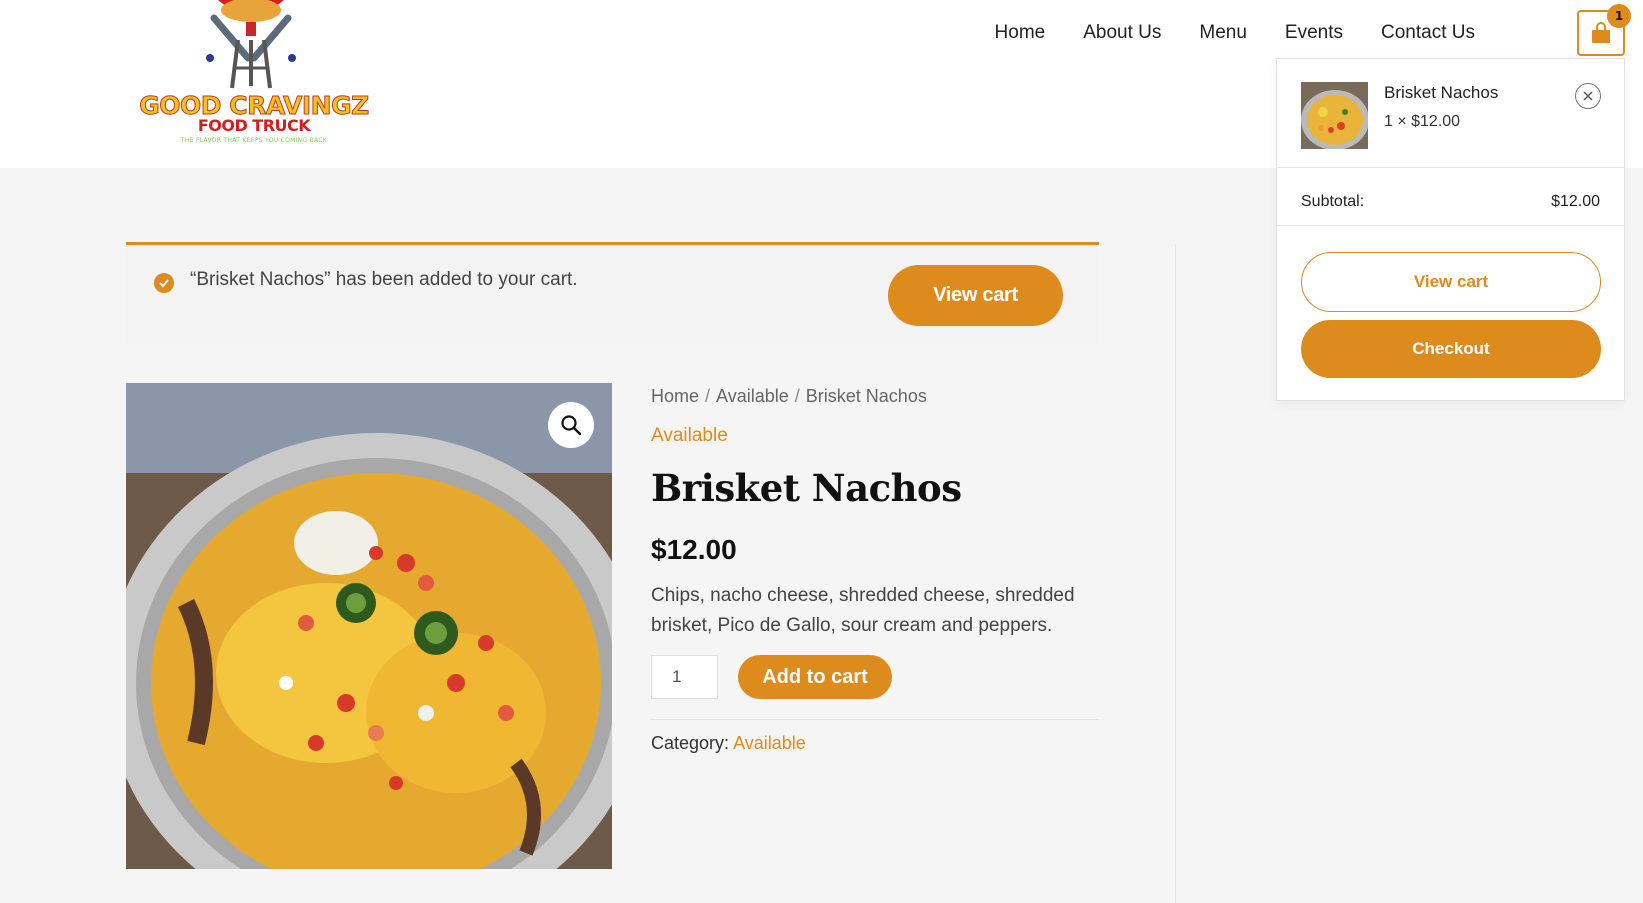 Image resolution: width=1643 pixels, height=903 pixels. What do you see at coordinates (1451, 282) in the screenshot?
I see `mini-cart-view-cart-button: View cart` at bounding box center [1451, 282].